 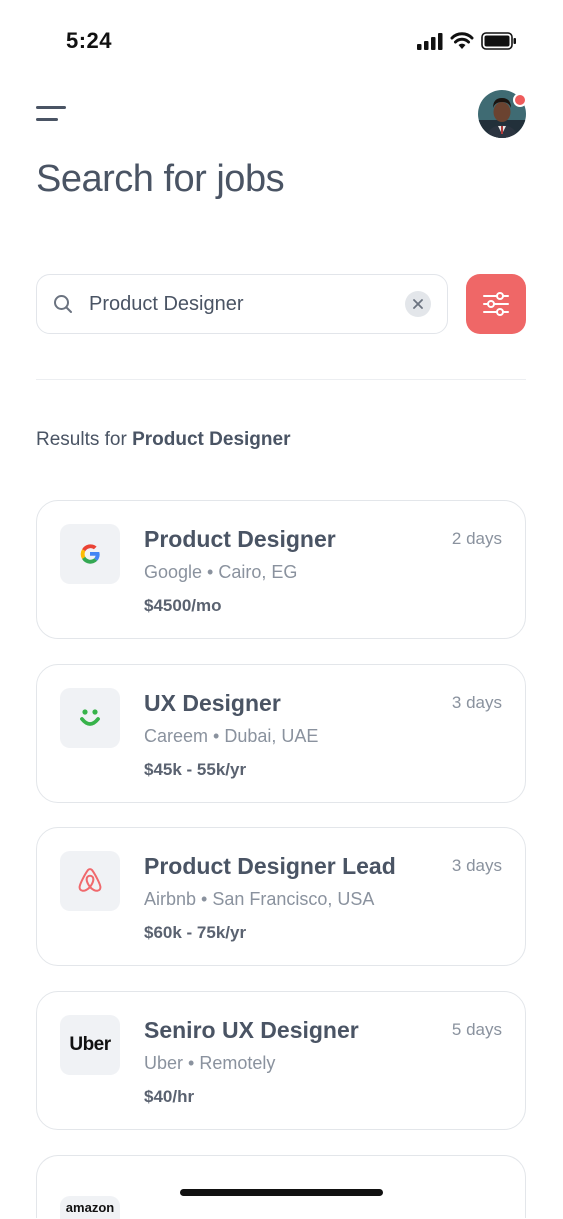 I want to click on company-logo: Uber, so click(x=90, y=1045).